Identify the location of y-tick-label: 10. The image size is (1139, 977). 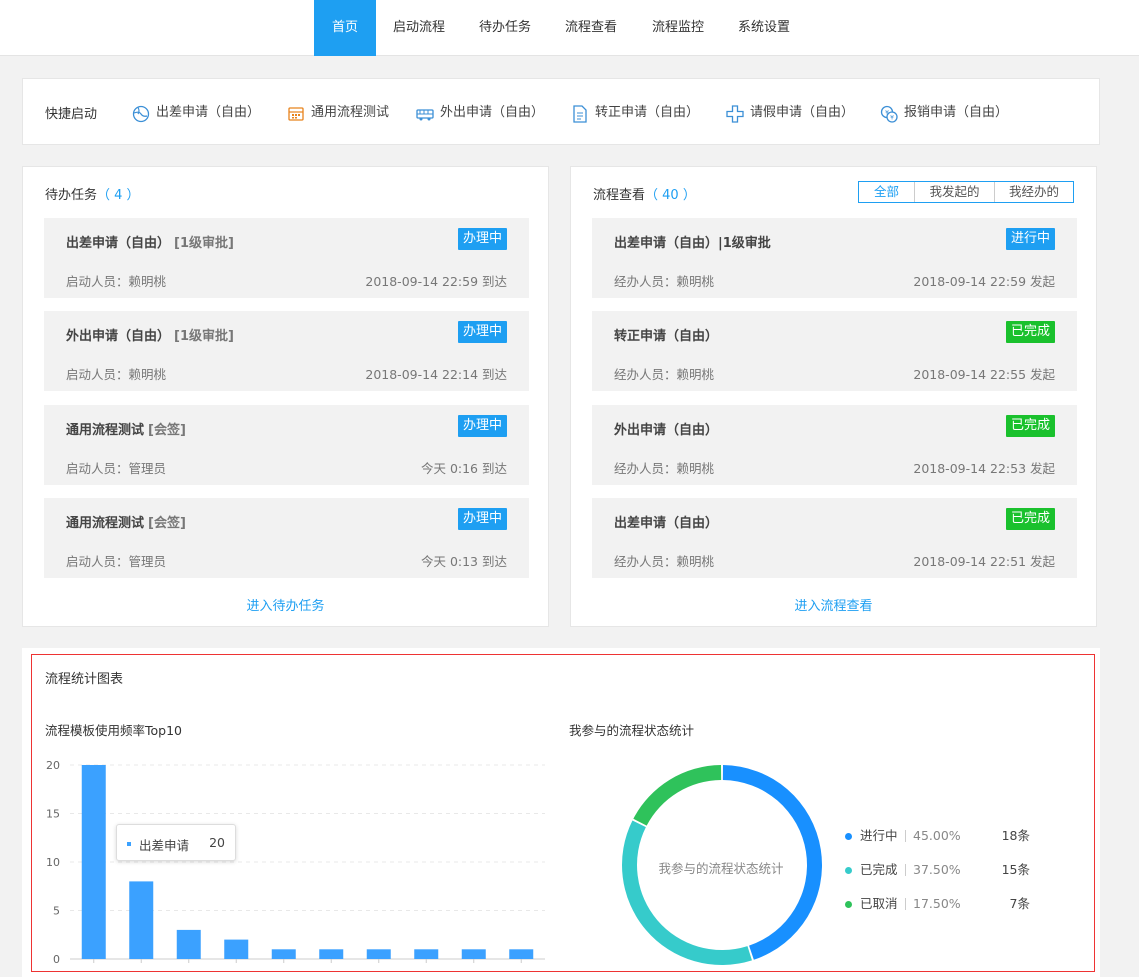
(53, 862).